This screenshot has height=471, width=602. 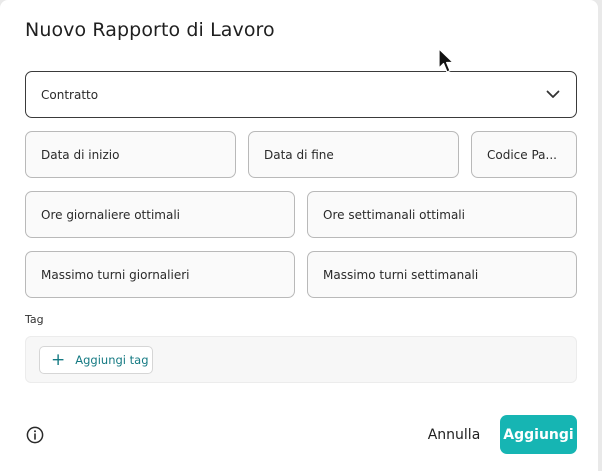 I want to click on end-date-field: Data di fine, so click(x=353, y=154).